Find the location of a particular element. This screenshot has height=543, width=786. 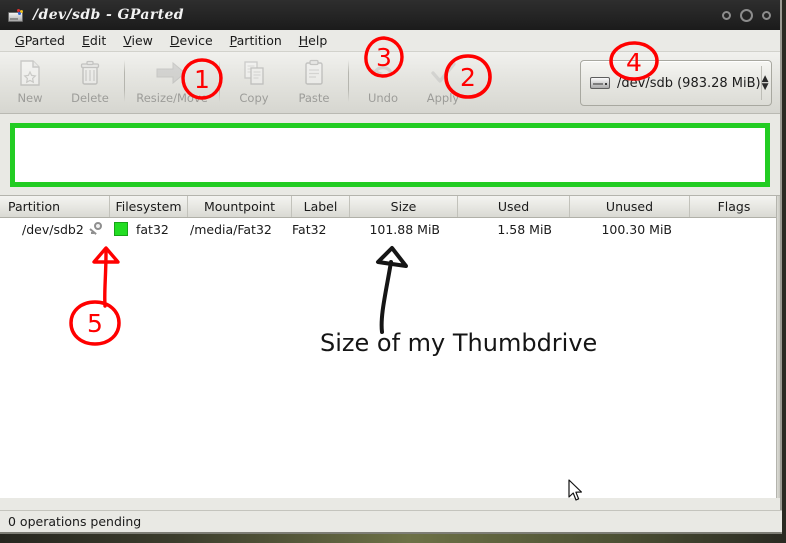

menu-device: Device is located at coordinates (192, 40).